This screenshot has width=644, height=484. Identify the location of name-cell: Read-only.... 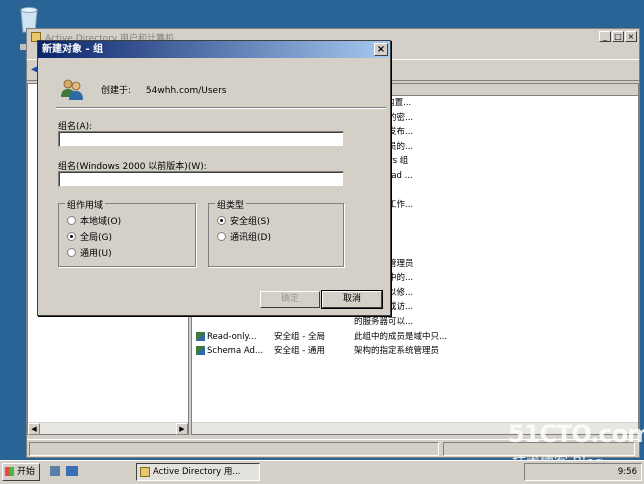
(226, 337).